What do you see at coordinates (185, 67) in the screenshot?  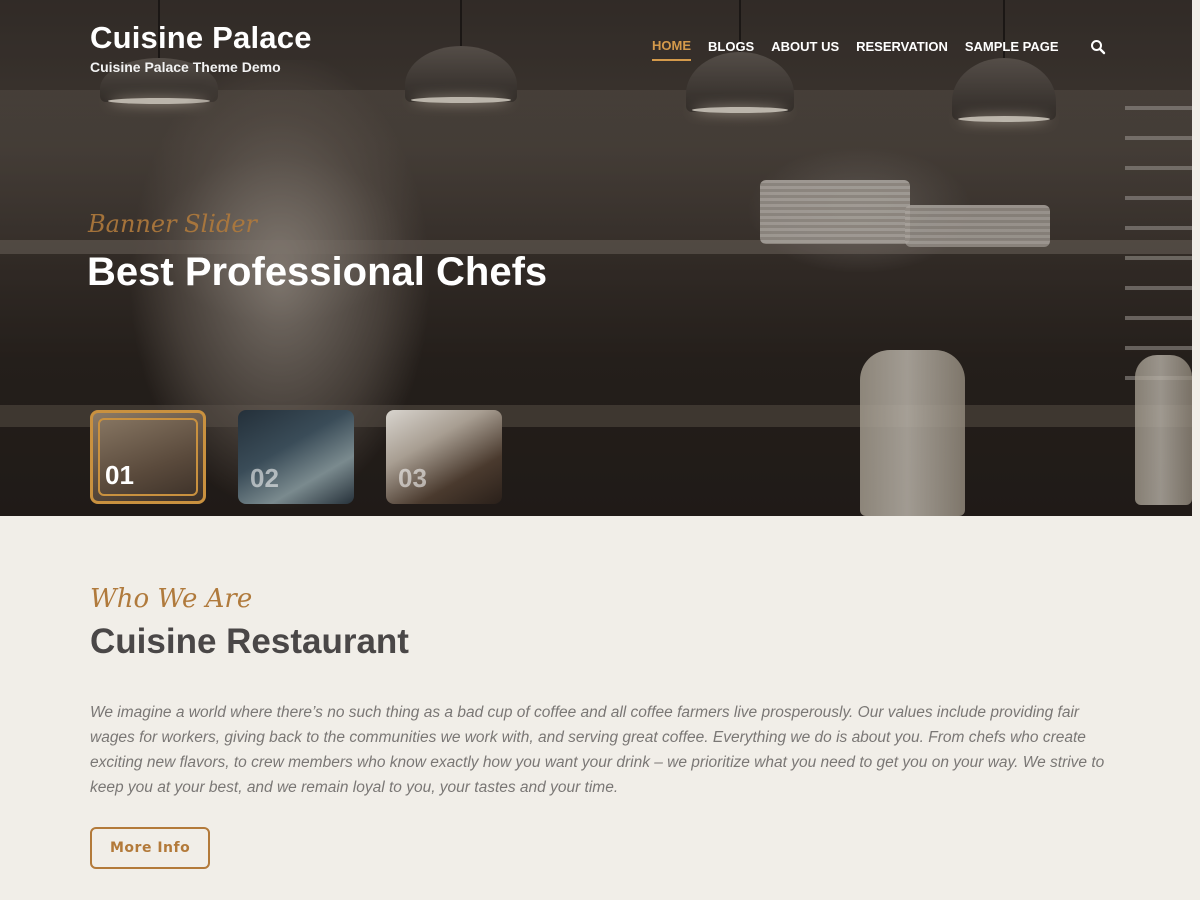 I see `site-tagline: Cuisine Palace Theme Demo` at bounding box center [185, 67].